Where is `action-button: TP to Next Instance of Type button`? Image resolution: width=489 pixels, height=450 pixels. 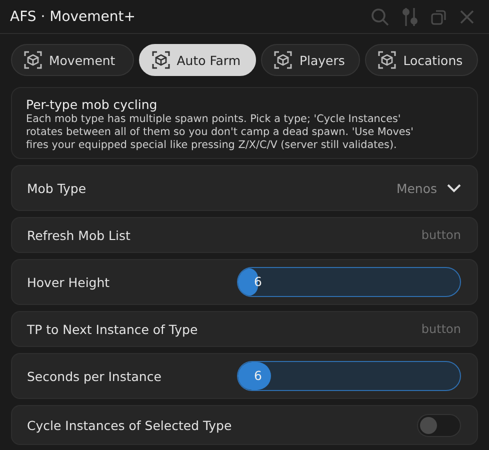
action-button: TP to Next Instance of Type button is located at coordinates (244, 329).